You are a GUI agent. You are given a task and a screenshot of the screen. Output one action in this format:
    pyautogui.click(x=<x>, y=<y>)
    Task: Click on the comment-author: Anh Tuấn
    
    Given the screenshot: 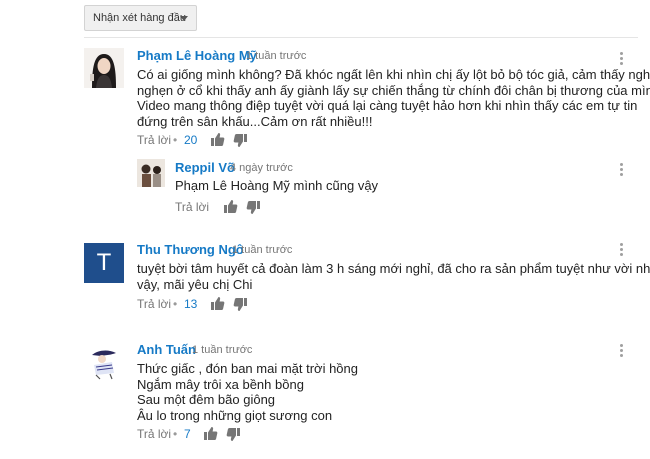 What is the action you would take?
    pyautogui.click(x=166, y=349)
    